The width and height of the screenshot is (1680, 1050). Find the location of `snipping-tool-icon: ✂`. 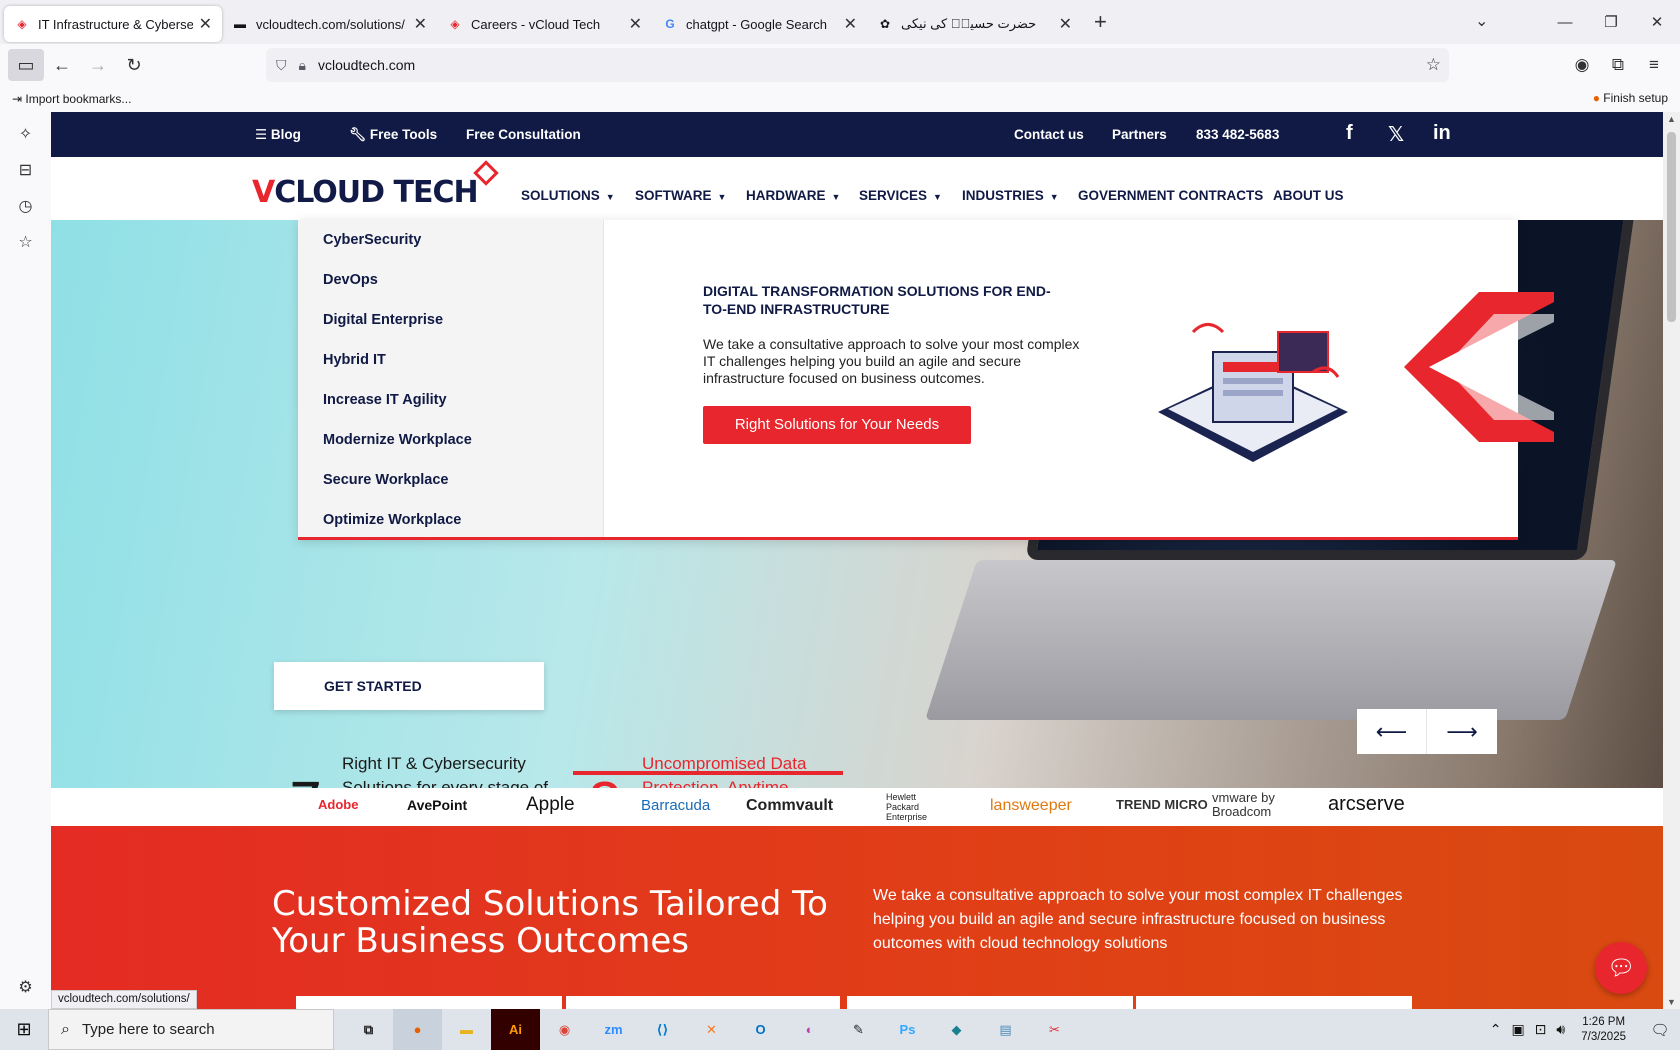

snipping-tool-icon: ✂ is located at coordinates (1054, 1029).